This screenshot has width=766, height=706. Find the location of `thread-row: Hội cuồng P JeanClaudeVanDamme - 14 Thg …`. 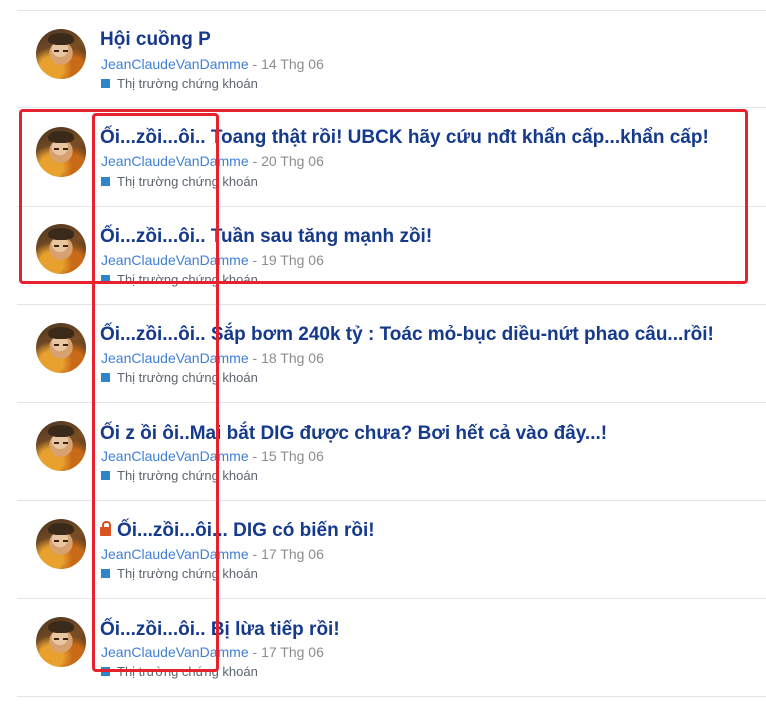

thread-row: Hội cuồng P JeanClaudeVanDamme - 14 Thg … is located at coordinates (391, 59).